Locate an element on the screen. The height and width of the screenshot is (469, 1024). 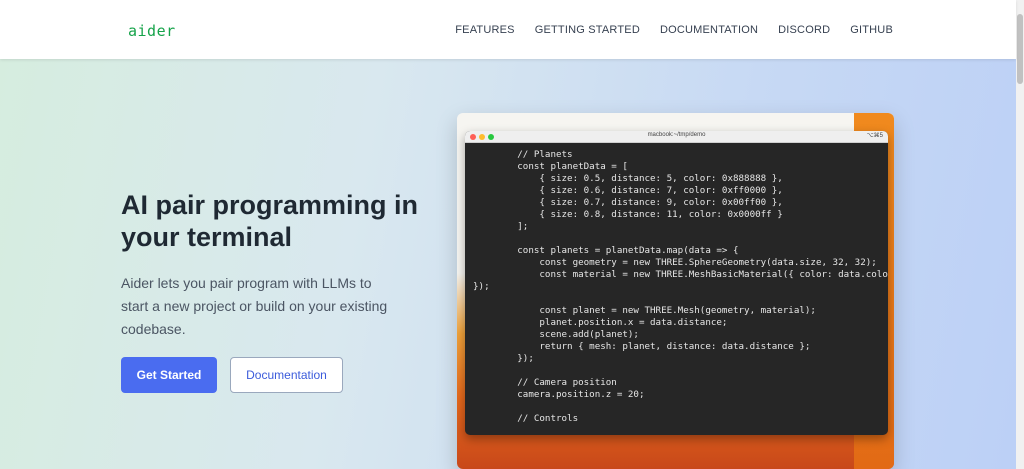
get-started-button: Get Started is located at coordinates (169, 375).